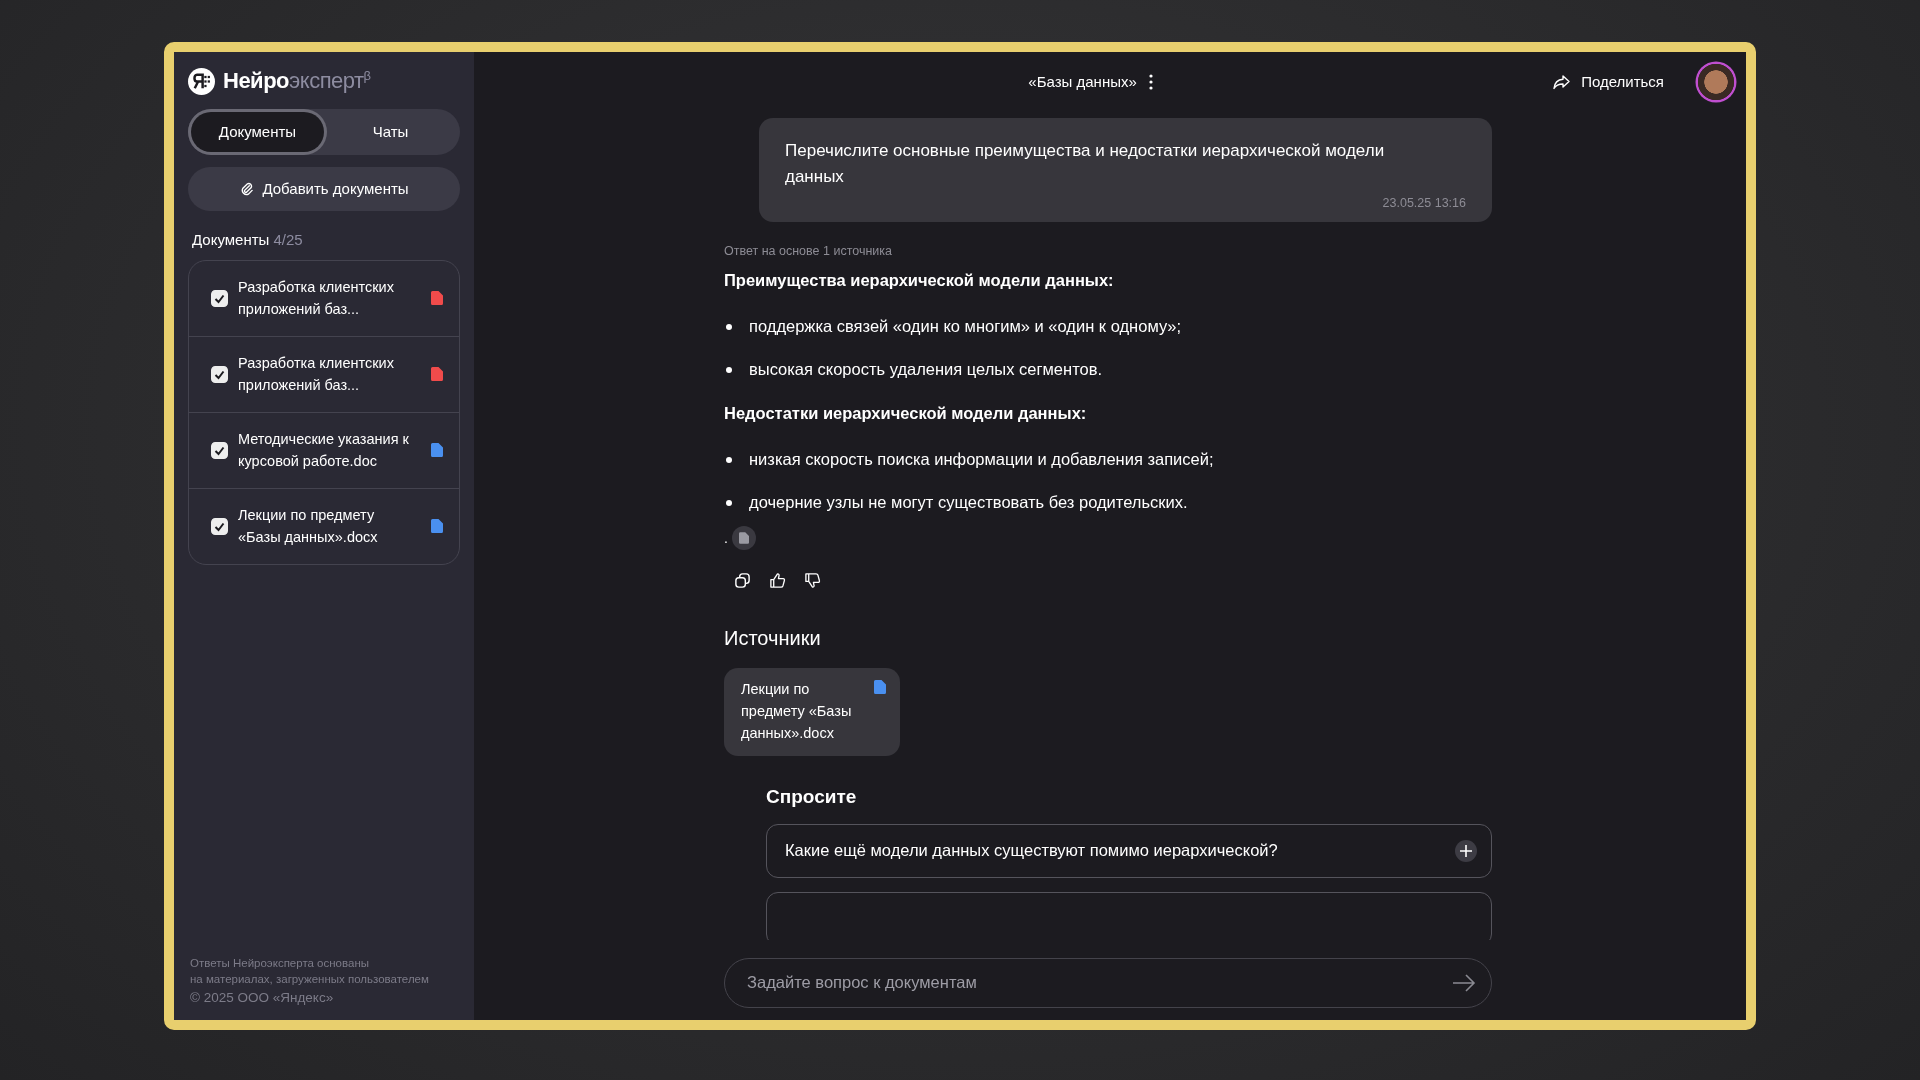 The image size is (1920, 1080). I want to click on add-documents-button: Добавить документы, so click(324, 188).